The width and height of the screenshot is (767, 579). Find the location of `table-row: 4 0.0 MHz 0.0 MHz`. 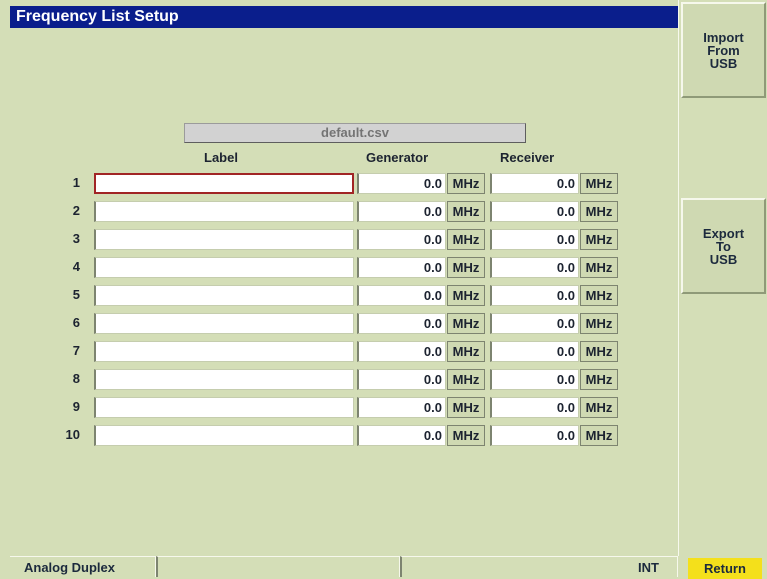

table-row: 4 0.0 MHz 0.0 MHz is located at coordinates (344, 267).